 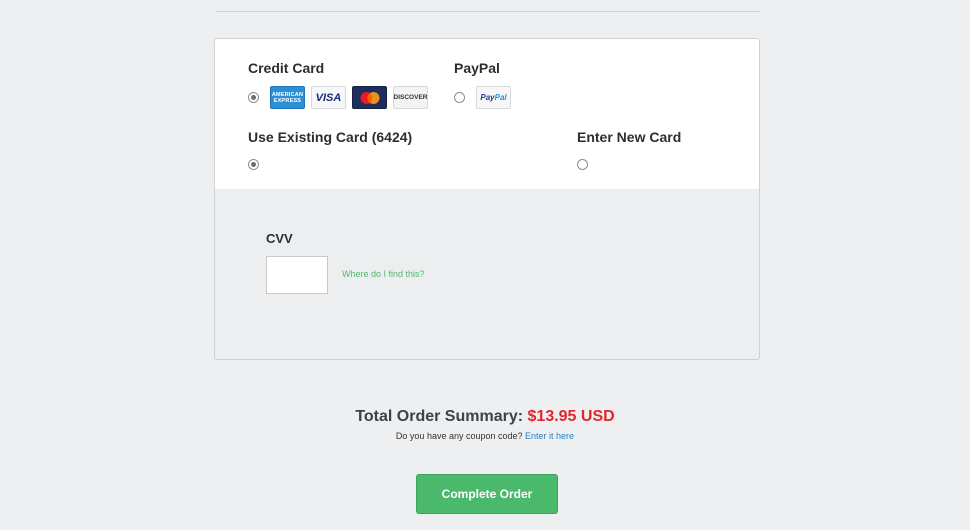 I want to click on mastercard-logo-icon, so click(x=369, y=97).